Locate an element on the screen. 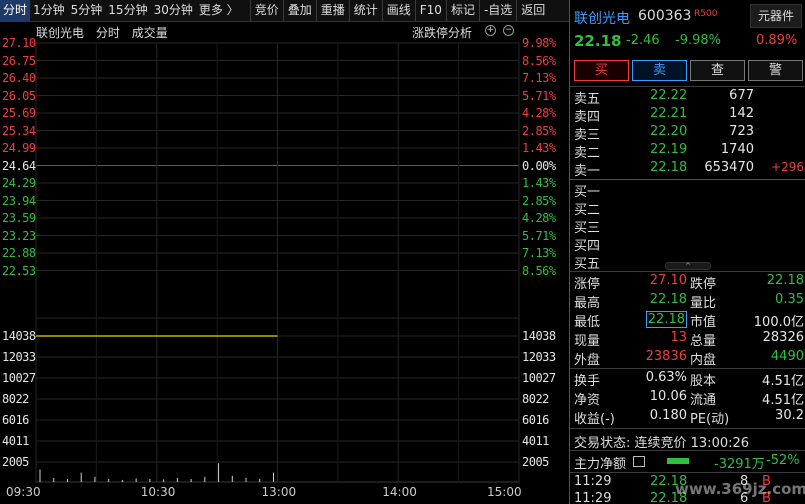 The height and width of the screenshot is (504, 805). stat-row: 换手 0.63% 股本 4.51亿 is located at coordinates (687, 379).